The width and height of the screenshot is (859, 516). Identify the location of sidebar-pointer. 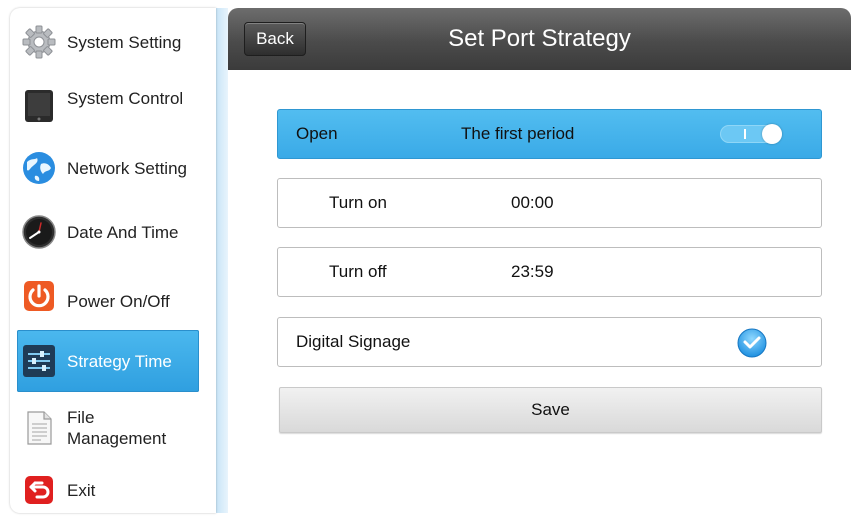
(202, 268).